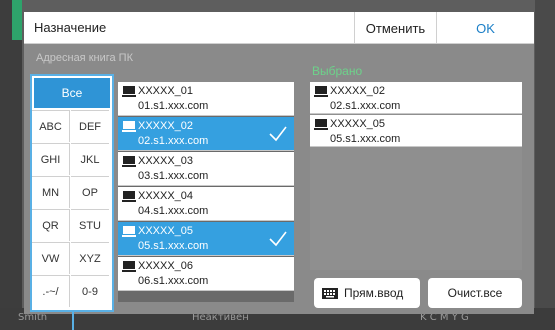 The height and width of the screenshot is (330, 555). I want to click on address-host: 03.s1.xxx.com, so click(173, 176).